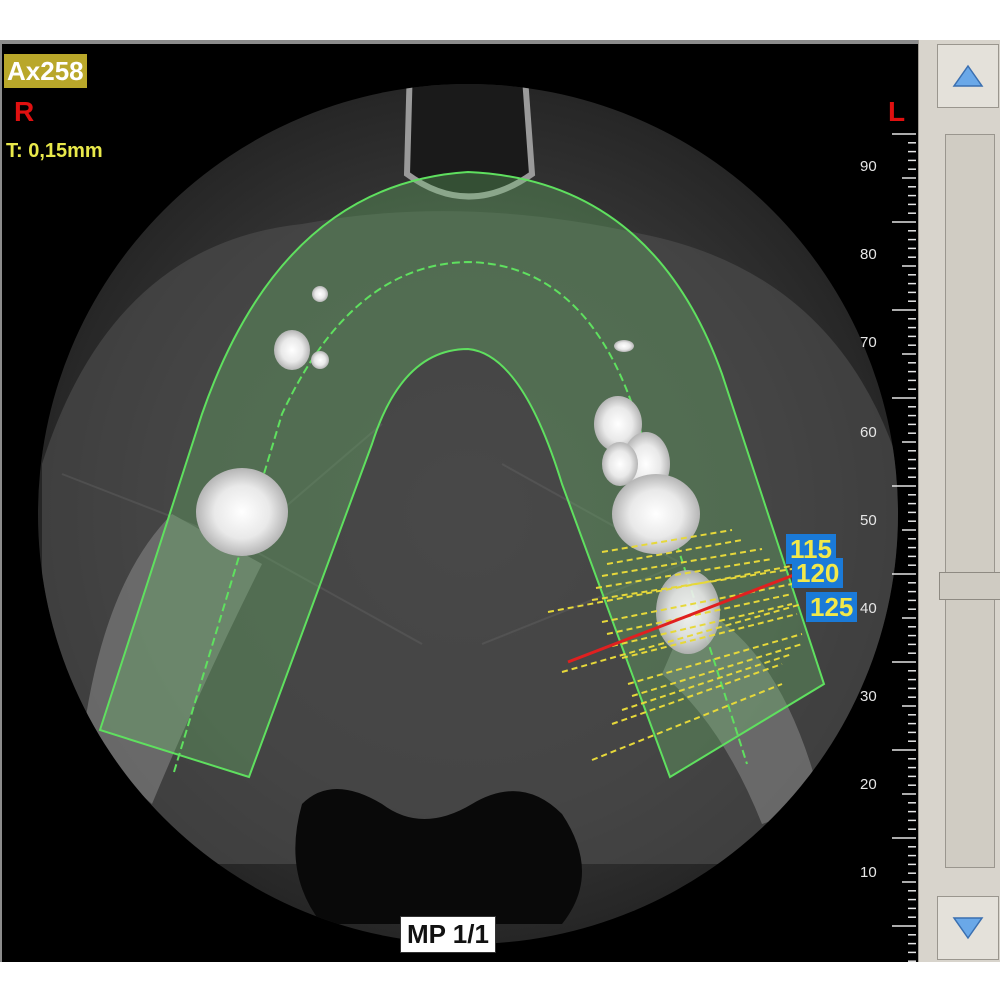  I want to click on scroll-up-button, so click(968, 76).